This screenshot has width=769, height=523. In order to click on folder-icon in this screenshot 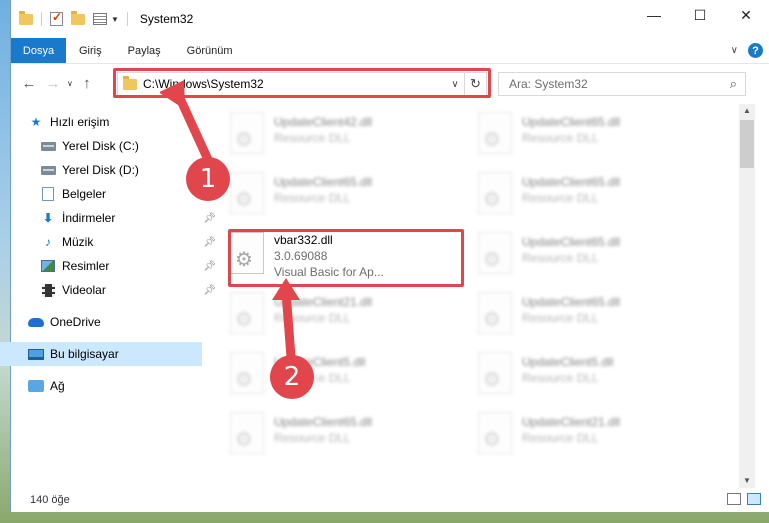, I will do `click(26, 17)`.